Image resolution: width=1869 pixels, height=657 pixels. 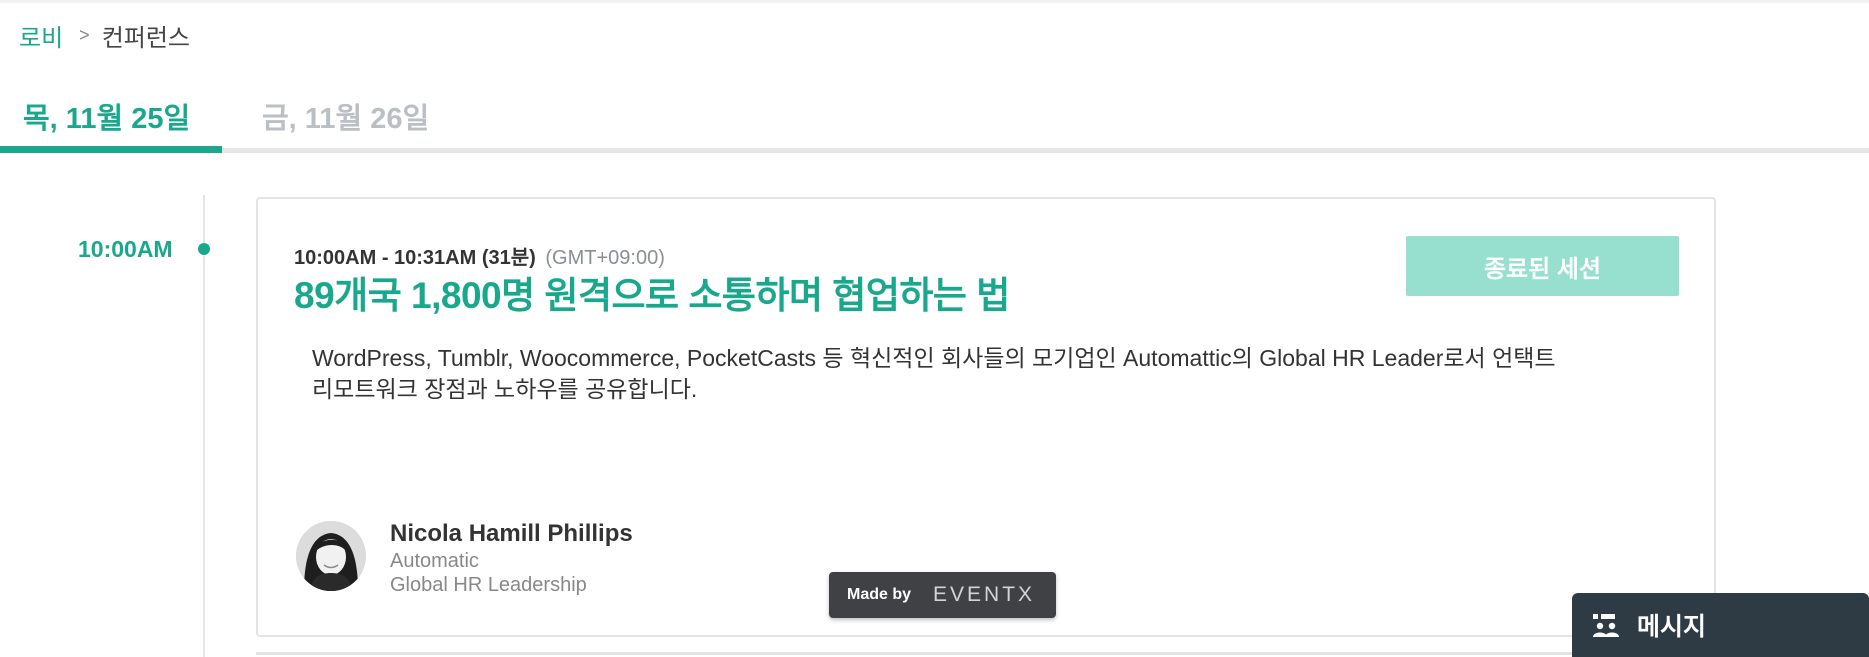 What do you see at coordinates (879, 594) in the screenshot?
I see `made-by-label: Made by` at bounding box center [879, 594].